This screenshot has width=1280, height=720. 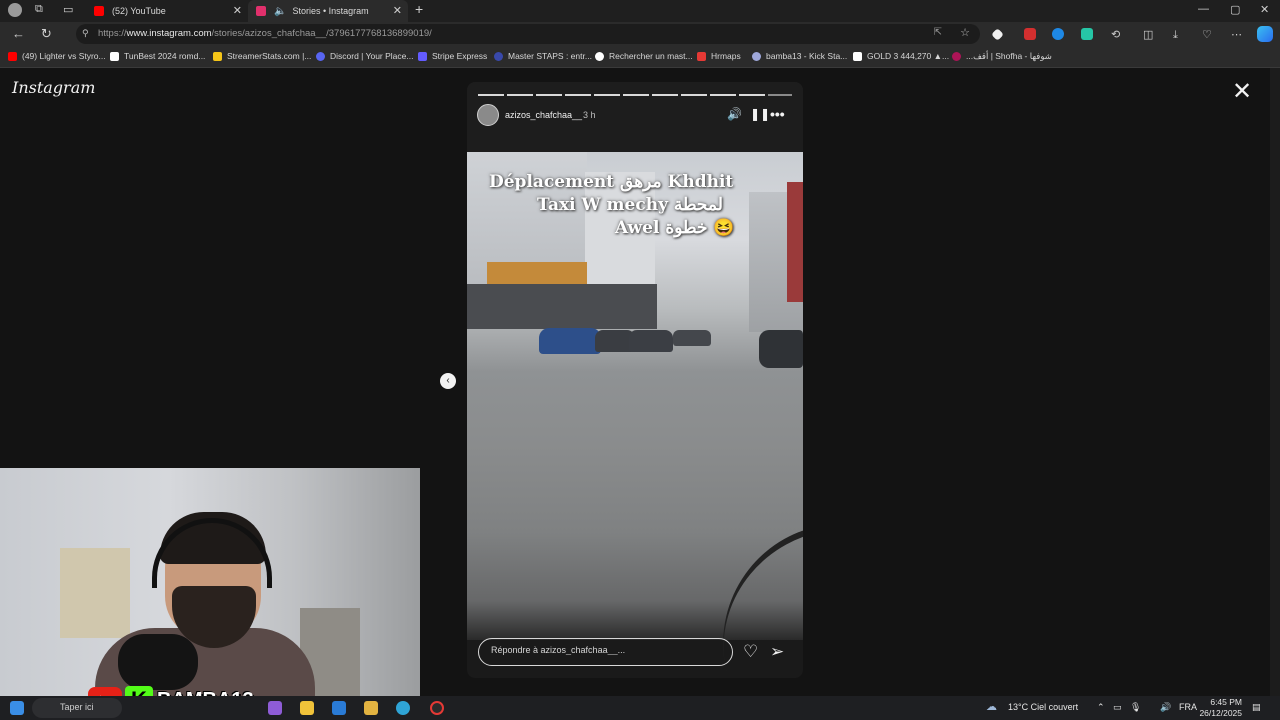 What do you see at coordinates (1235, 9) in the screenshot?
I see `maximize-icon: ▢` at bounding box center [1235, 9].